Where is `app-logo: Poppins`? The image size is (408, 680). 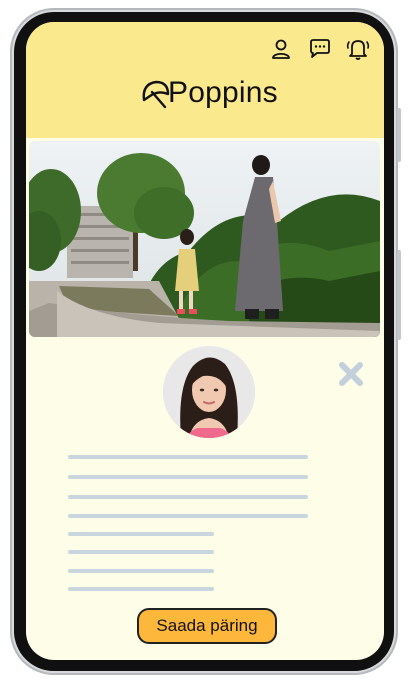
app-logo: Poppins is located at coordinates (208, 90).